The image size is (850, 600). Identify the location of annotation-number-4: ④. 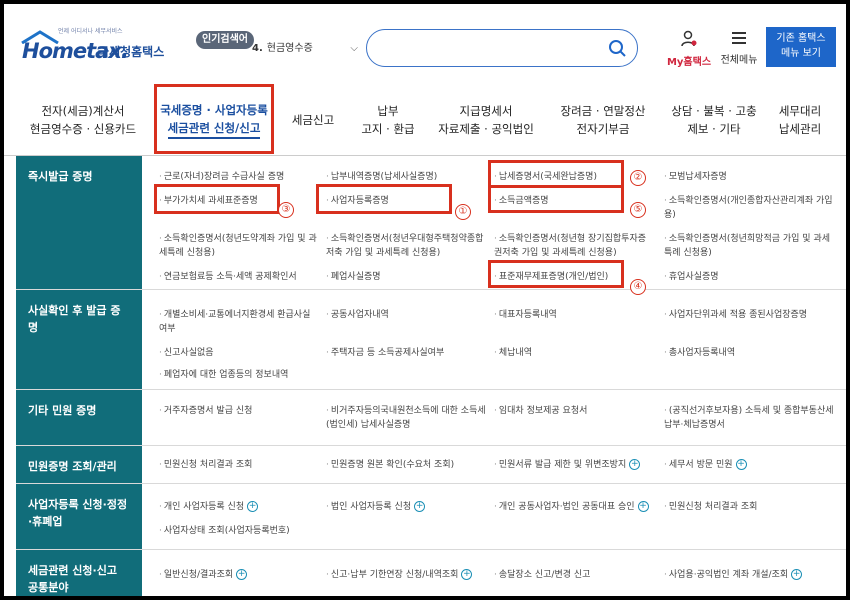
(638, 287).